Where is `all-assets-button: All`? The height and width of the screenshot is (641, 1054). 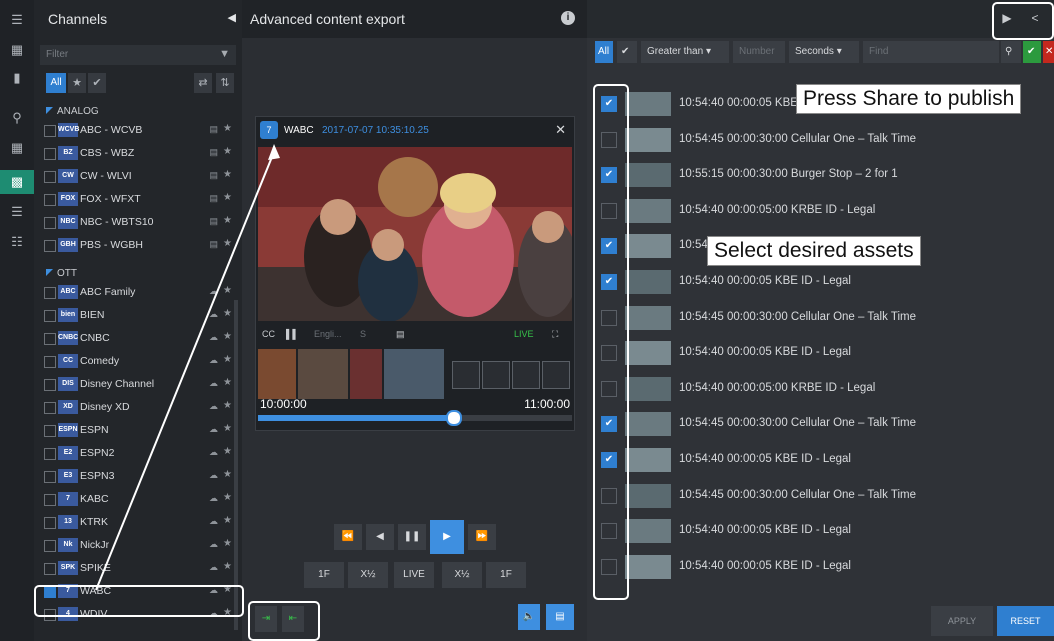
all-assets-button: All is located at coordinates (604, 52).